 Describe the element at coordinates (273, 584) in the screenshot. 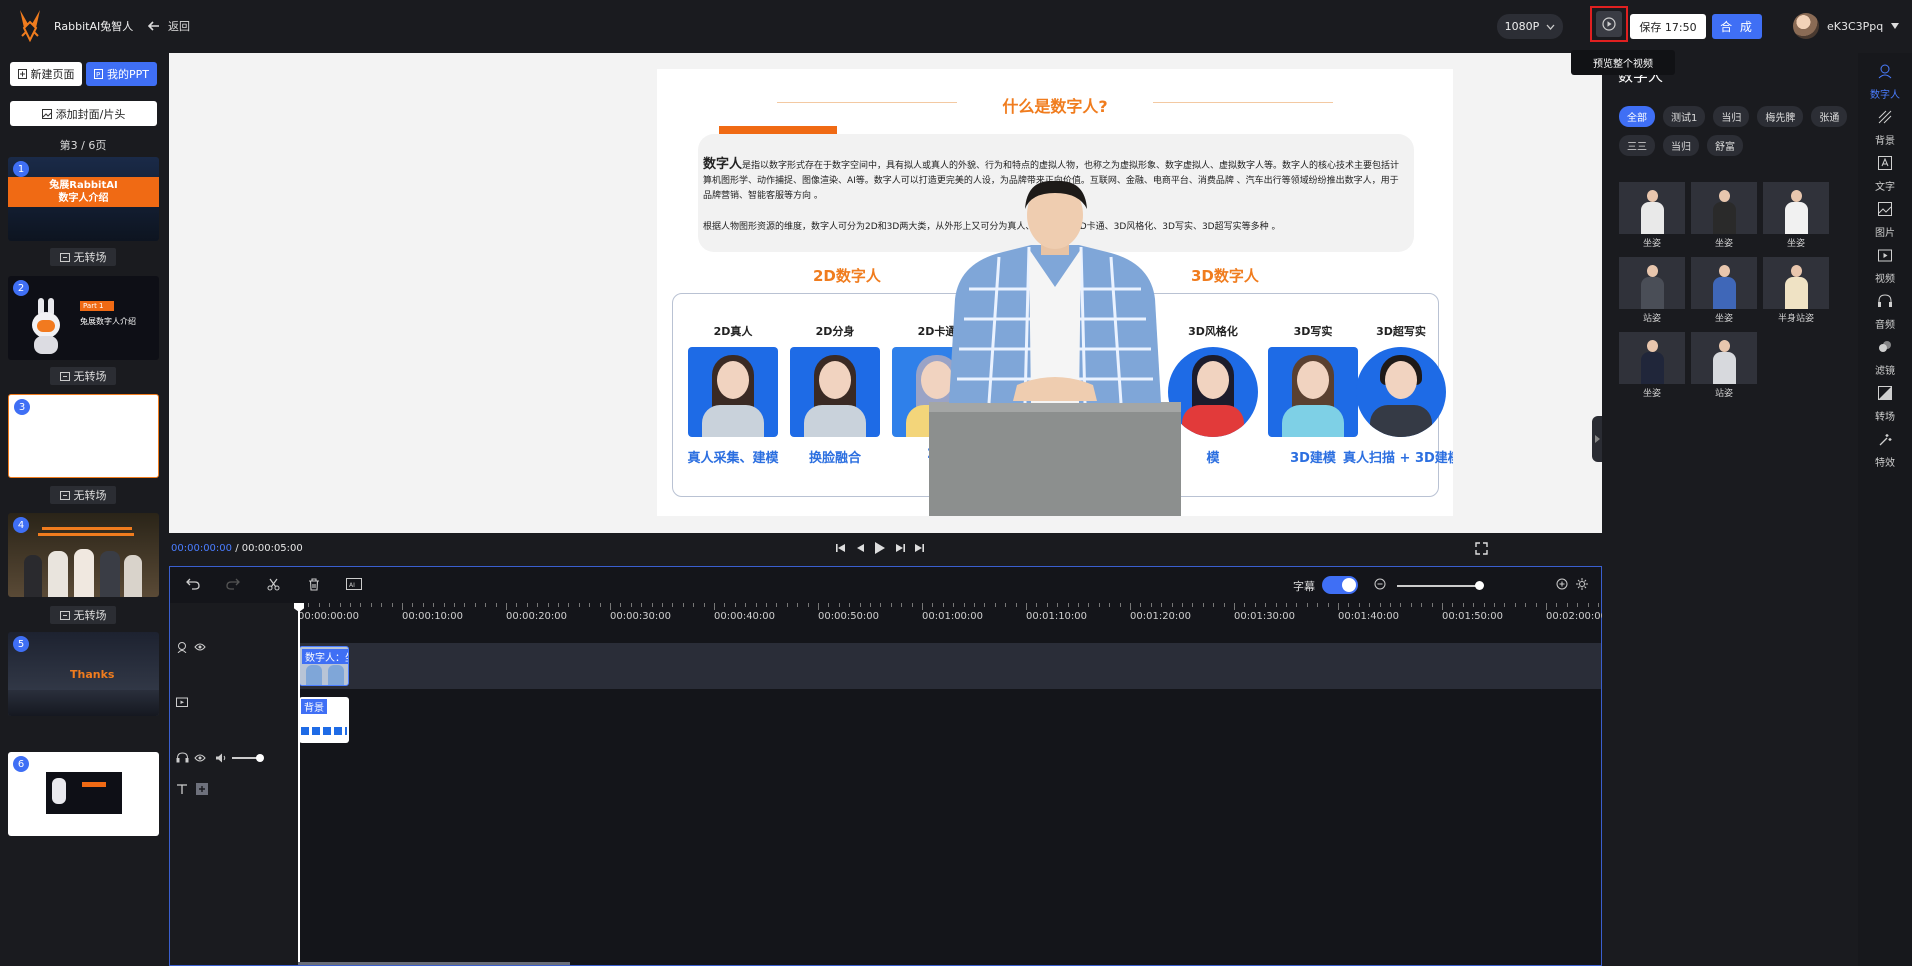

I see `scissors-icon` at that location.